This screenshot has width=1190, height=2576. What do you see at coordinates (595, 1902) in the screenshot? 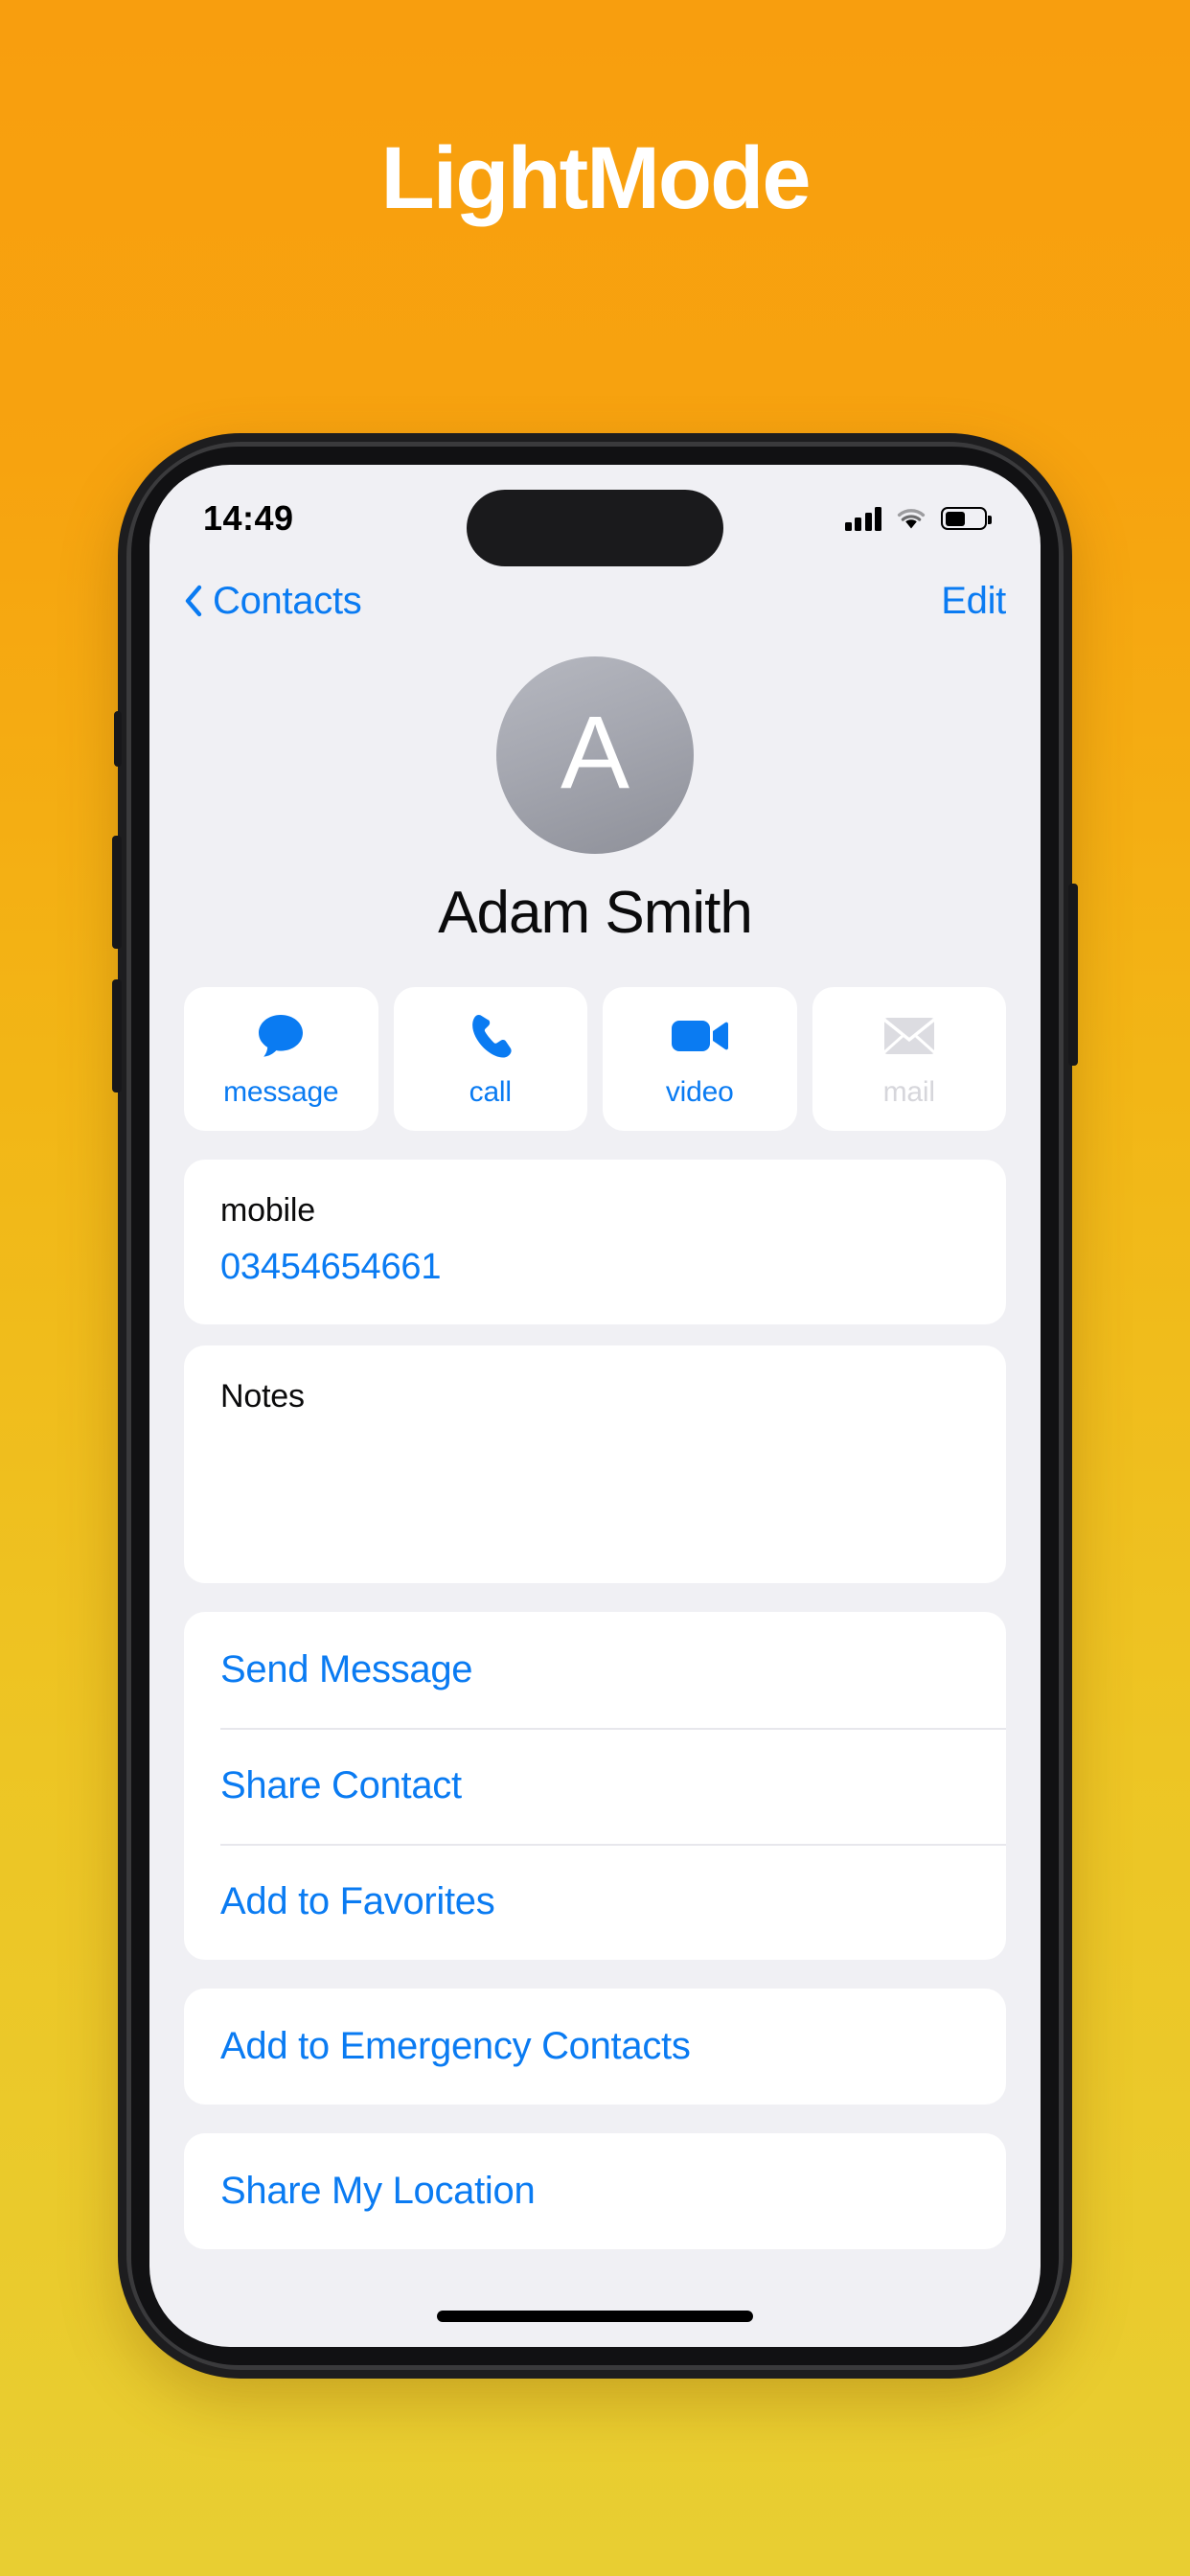
I see `add-to-favorites-option: Add to Favorites` at bounding box center [595, 1902].